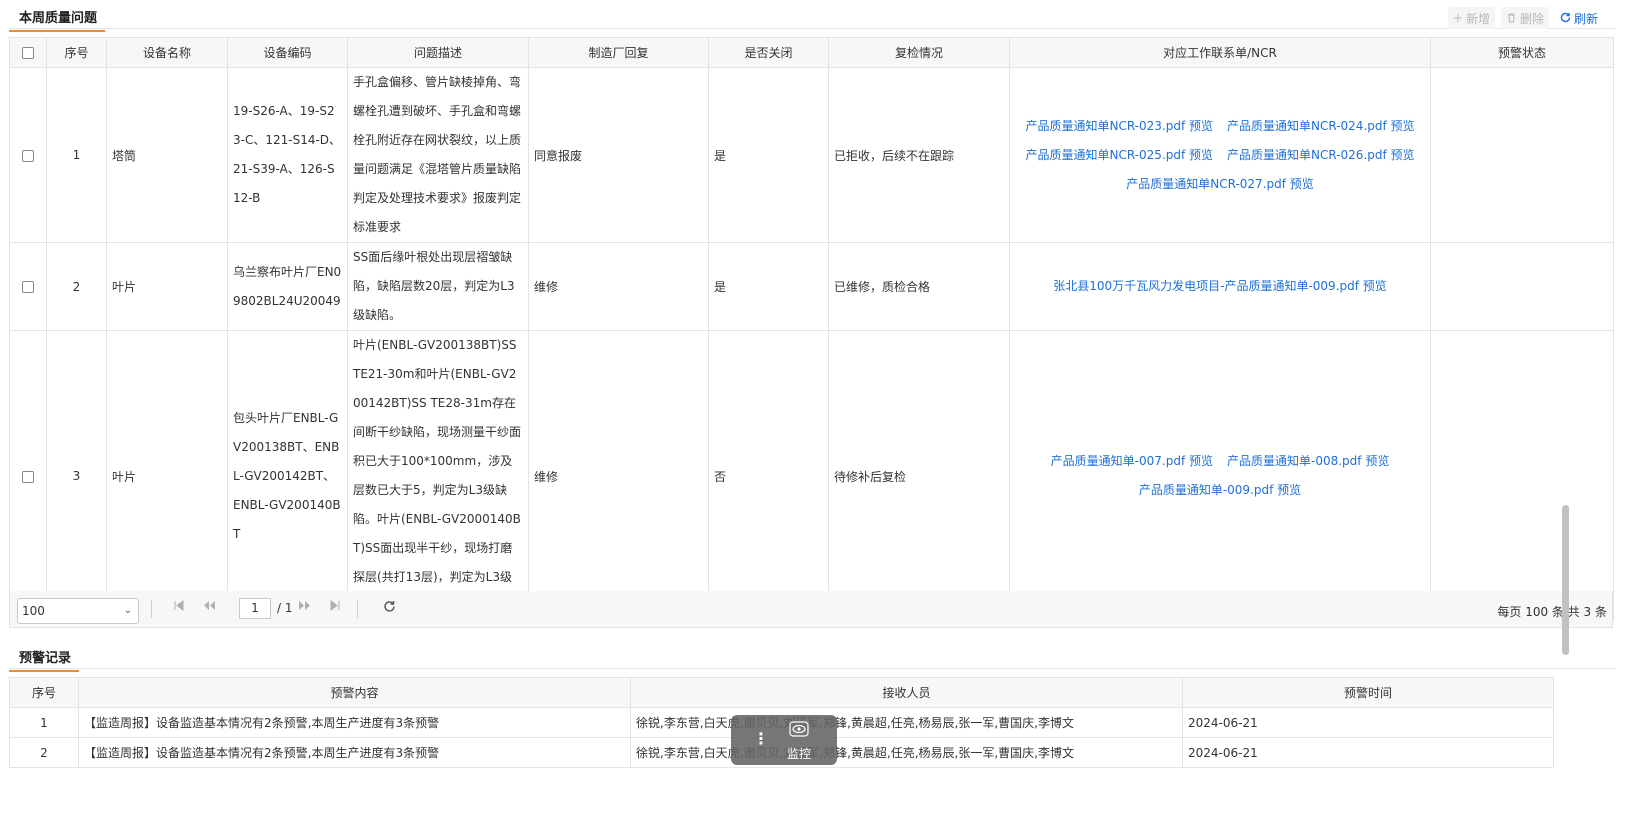 Image resolution: width=1627 pixels, height=816 pixels. Describe the element at coordinates (1220, 52) in the screenshot. I see `column-header: 对应工作联系单/NCR` at that location.